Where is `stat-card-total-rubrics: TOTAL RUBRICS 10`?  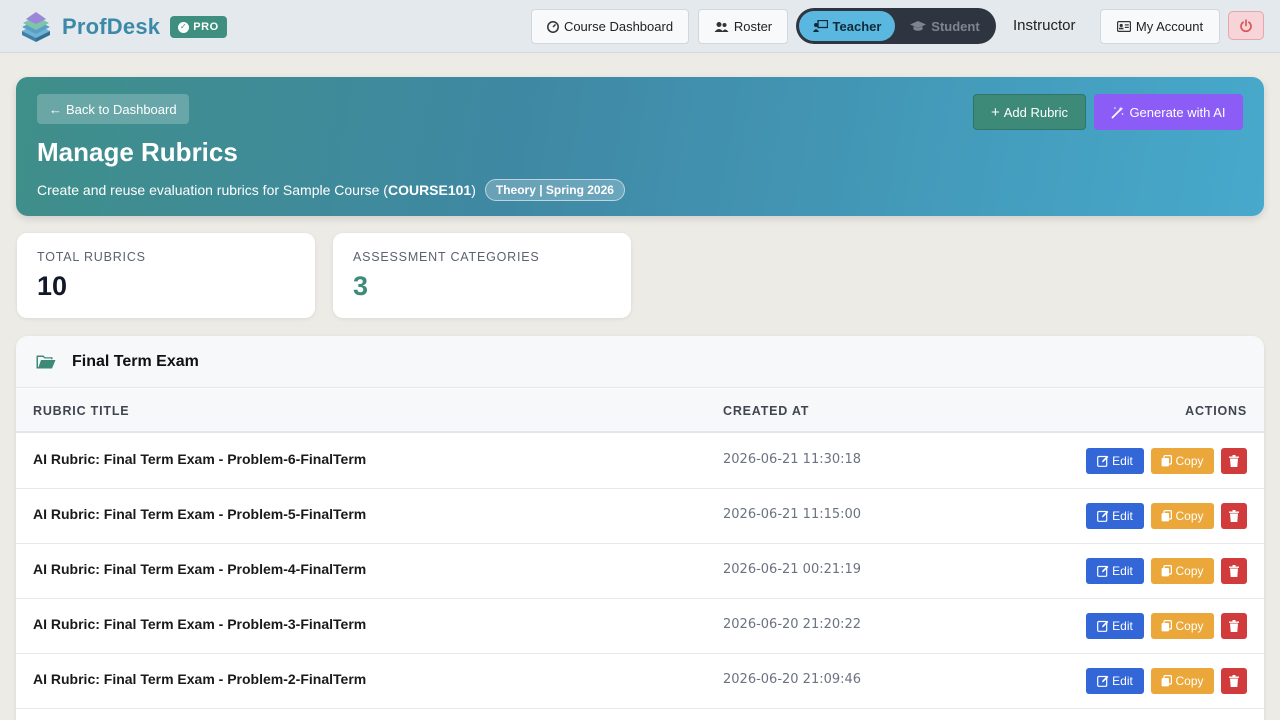
stat-card-total-rubrics: TOTAL RUBRICS 10 is located at coordinates (166, 275).